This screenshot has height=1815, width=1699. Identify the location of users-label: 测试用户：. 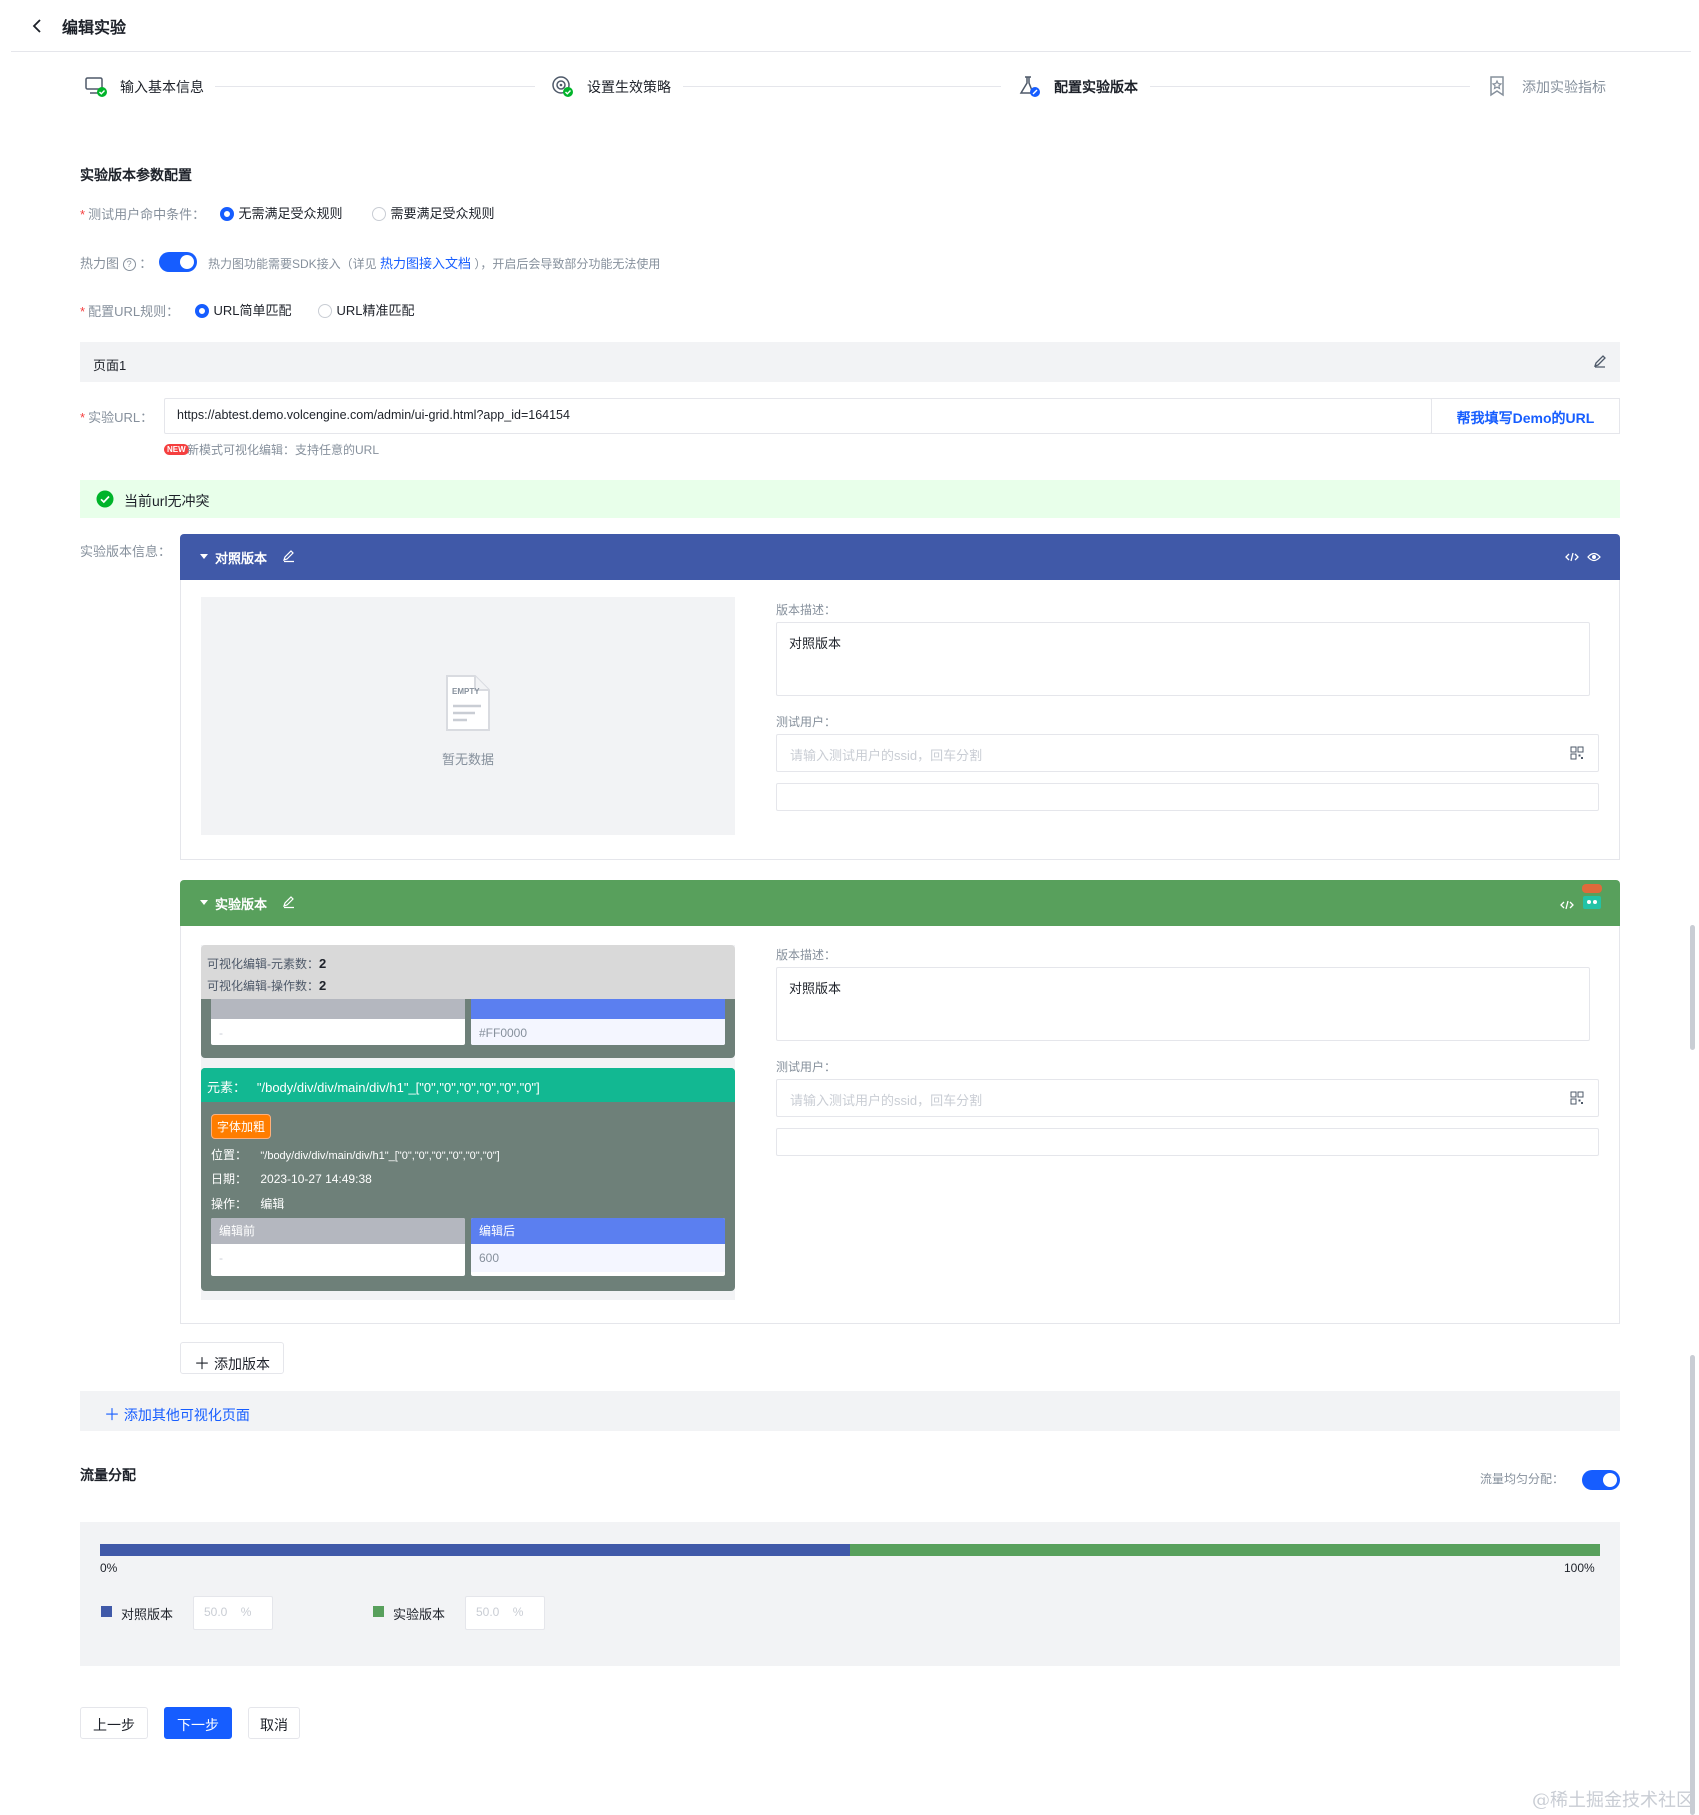
(806, 722).